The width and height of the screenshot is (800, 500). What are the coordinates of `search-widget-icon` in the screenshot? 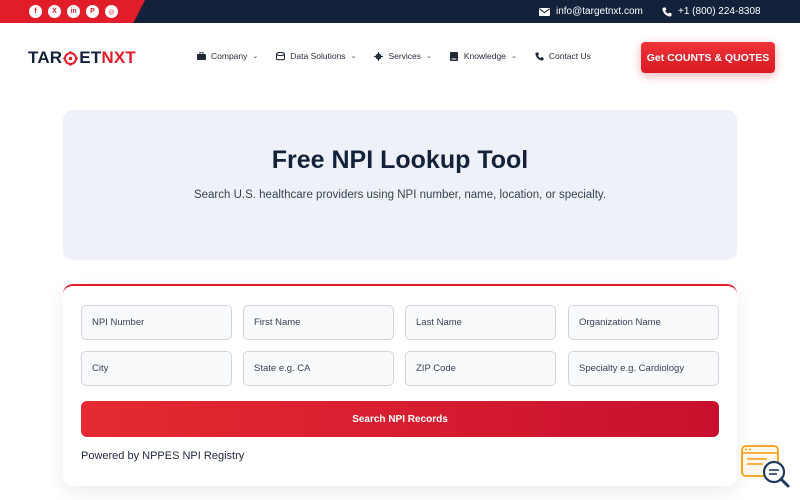 It's located at (766, 467).